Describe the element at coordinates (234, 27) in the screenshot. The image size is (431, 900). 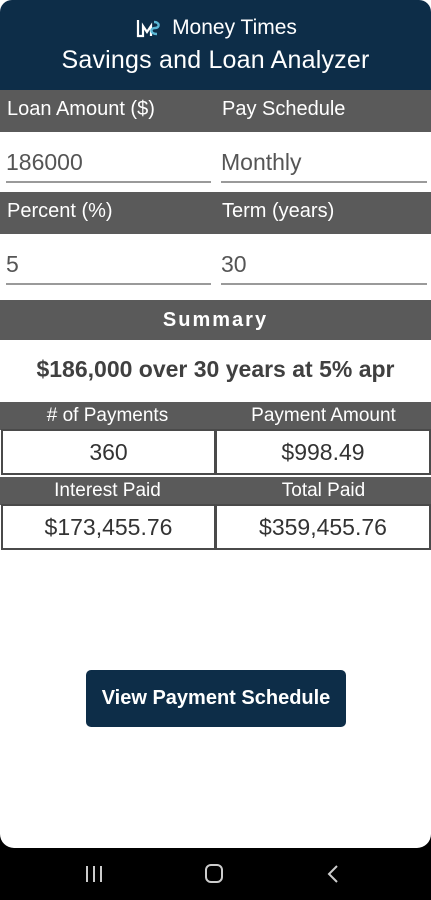
I see `brand-name: Money Times` at that location.